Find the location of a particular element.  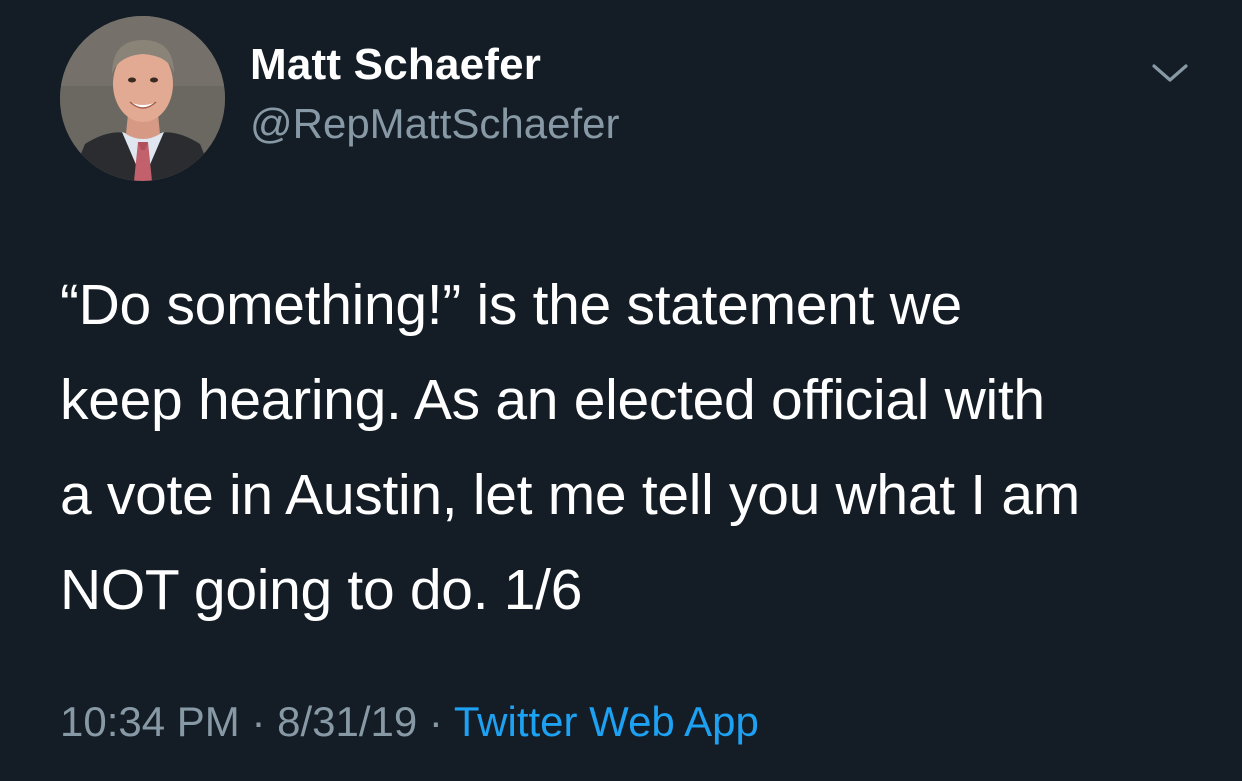

avatar is located at coordinates (142, 98).